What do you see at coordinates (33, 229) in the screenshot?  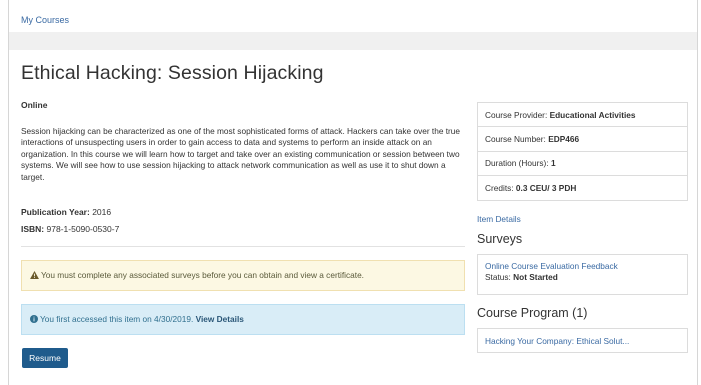 I see `isbn-label: ISBN:` at bounding box center [33, 229].